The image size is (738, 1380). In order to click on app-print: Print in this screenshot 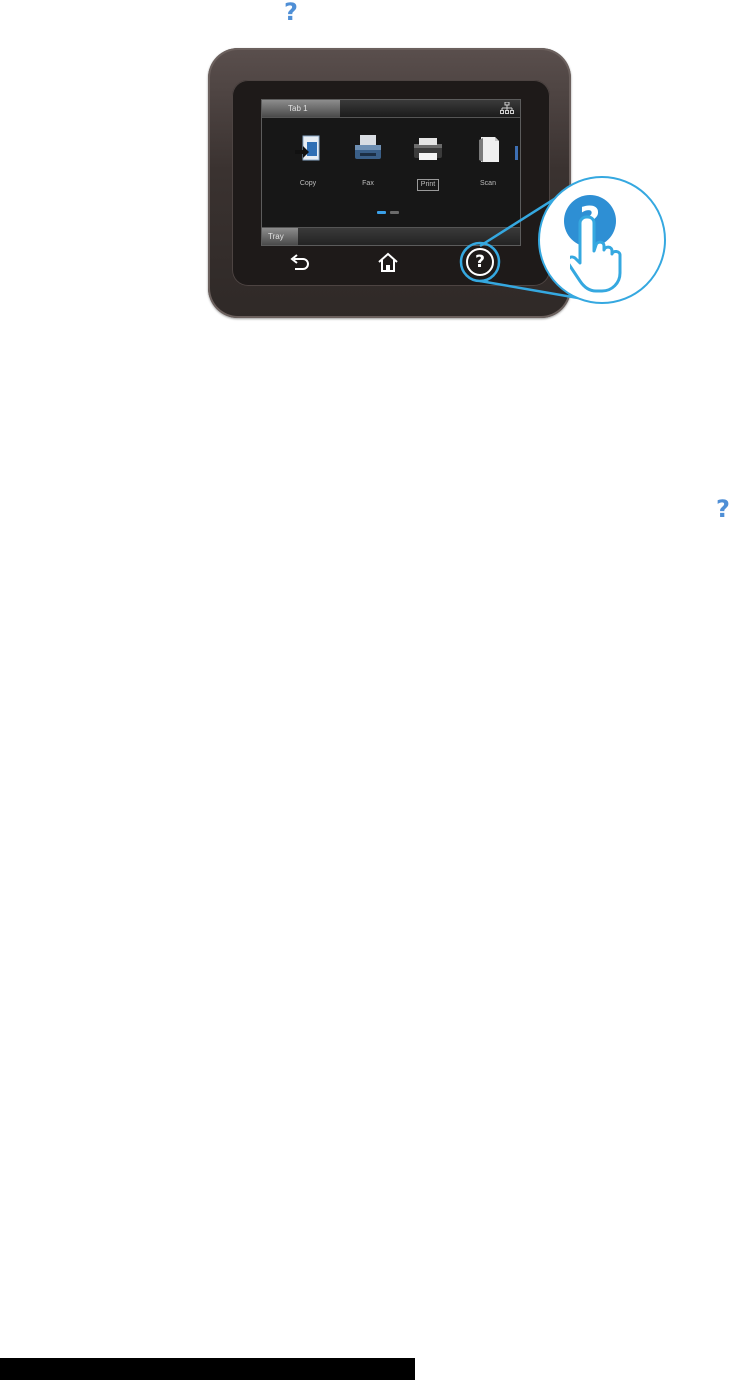, I will do `click(428, 164)`.